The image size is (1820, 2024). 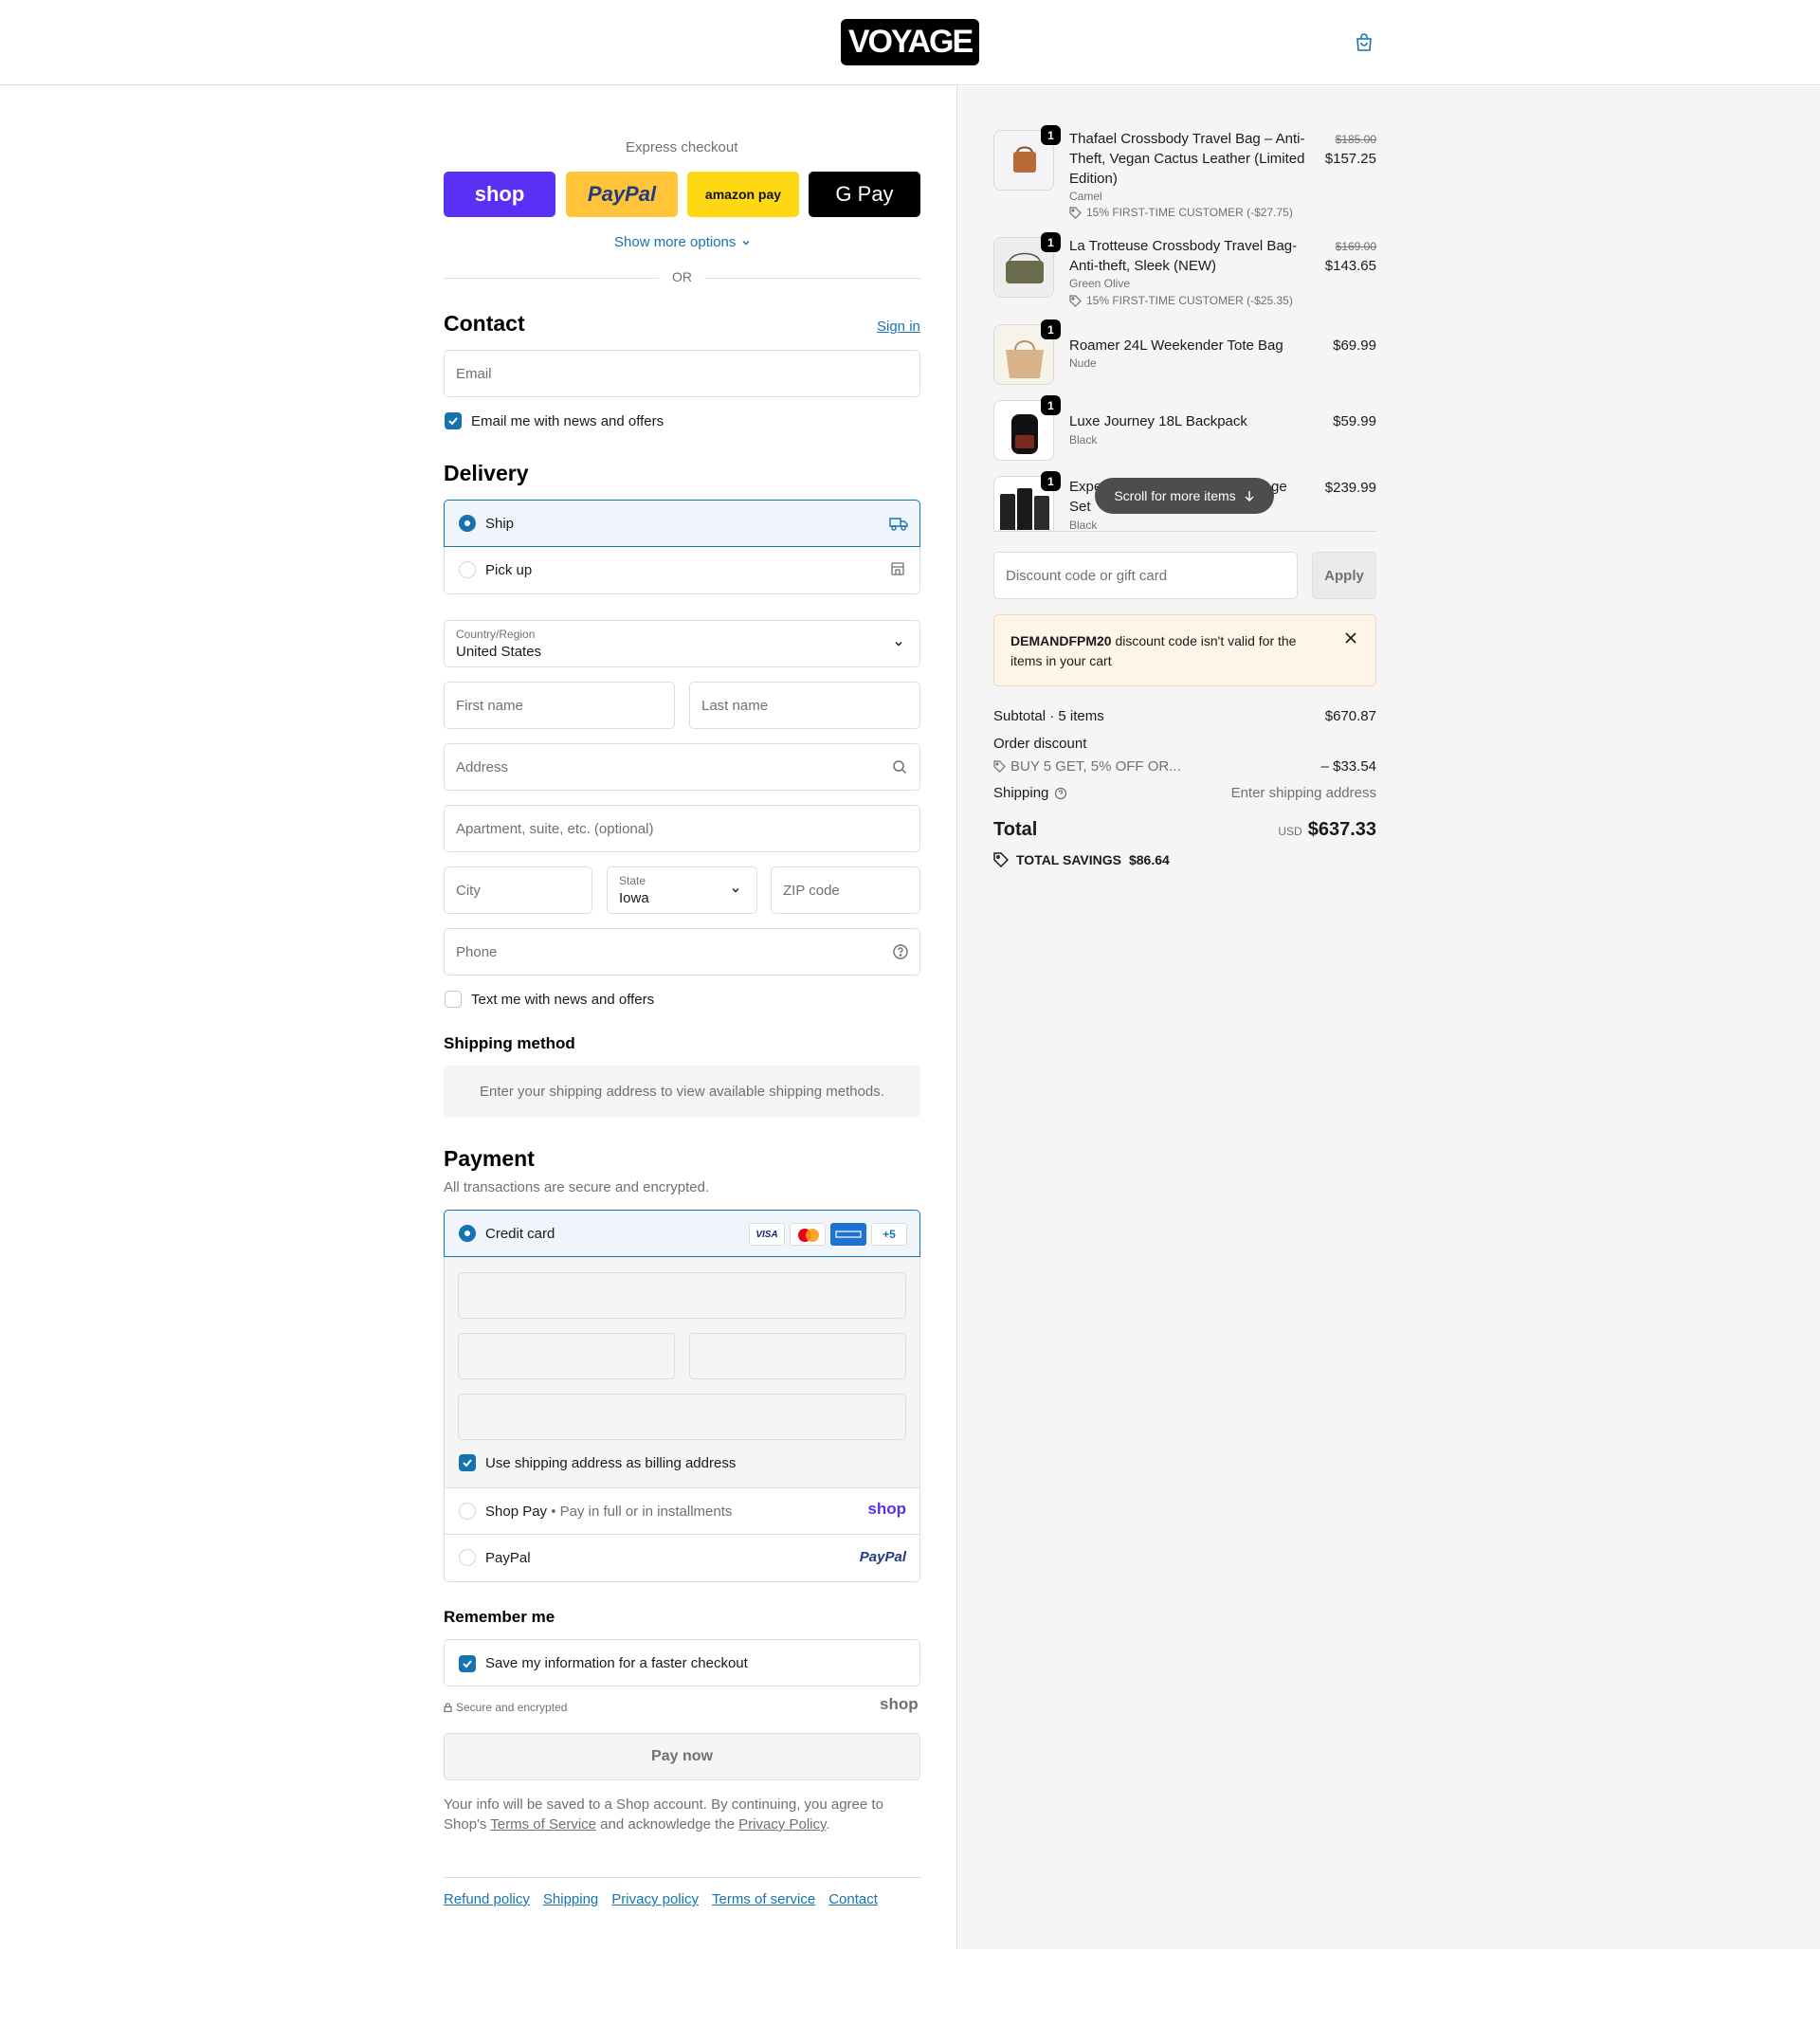 I want to click on item-original-price: $169.00, so click(x=1355, y=246).